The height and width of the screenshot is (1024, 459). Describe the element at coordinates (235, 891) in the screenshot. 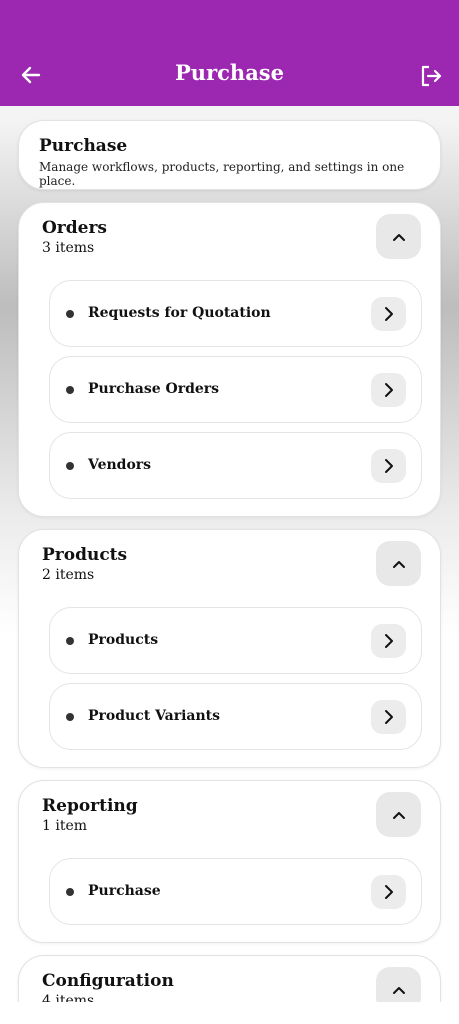

I see `list-item-purchase-report: Purchase` at that location.